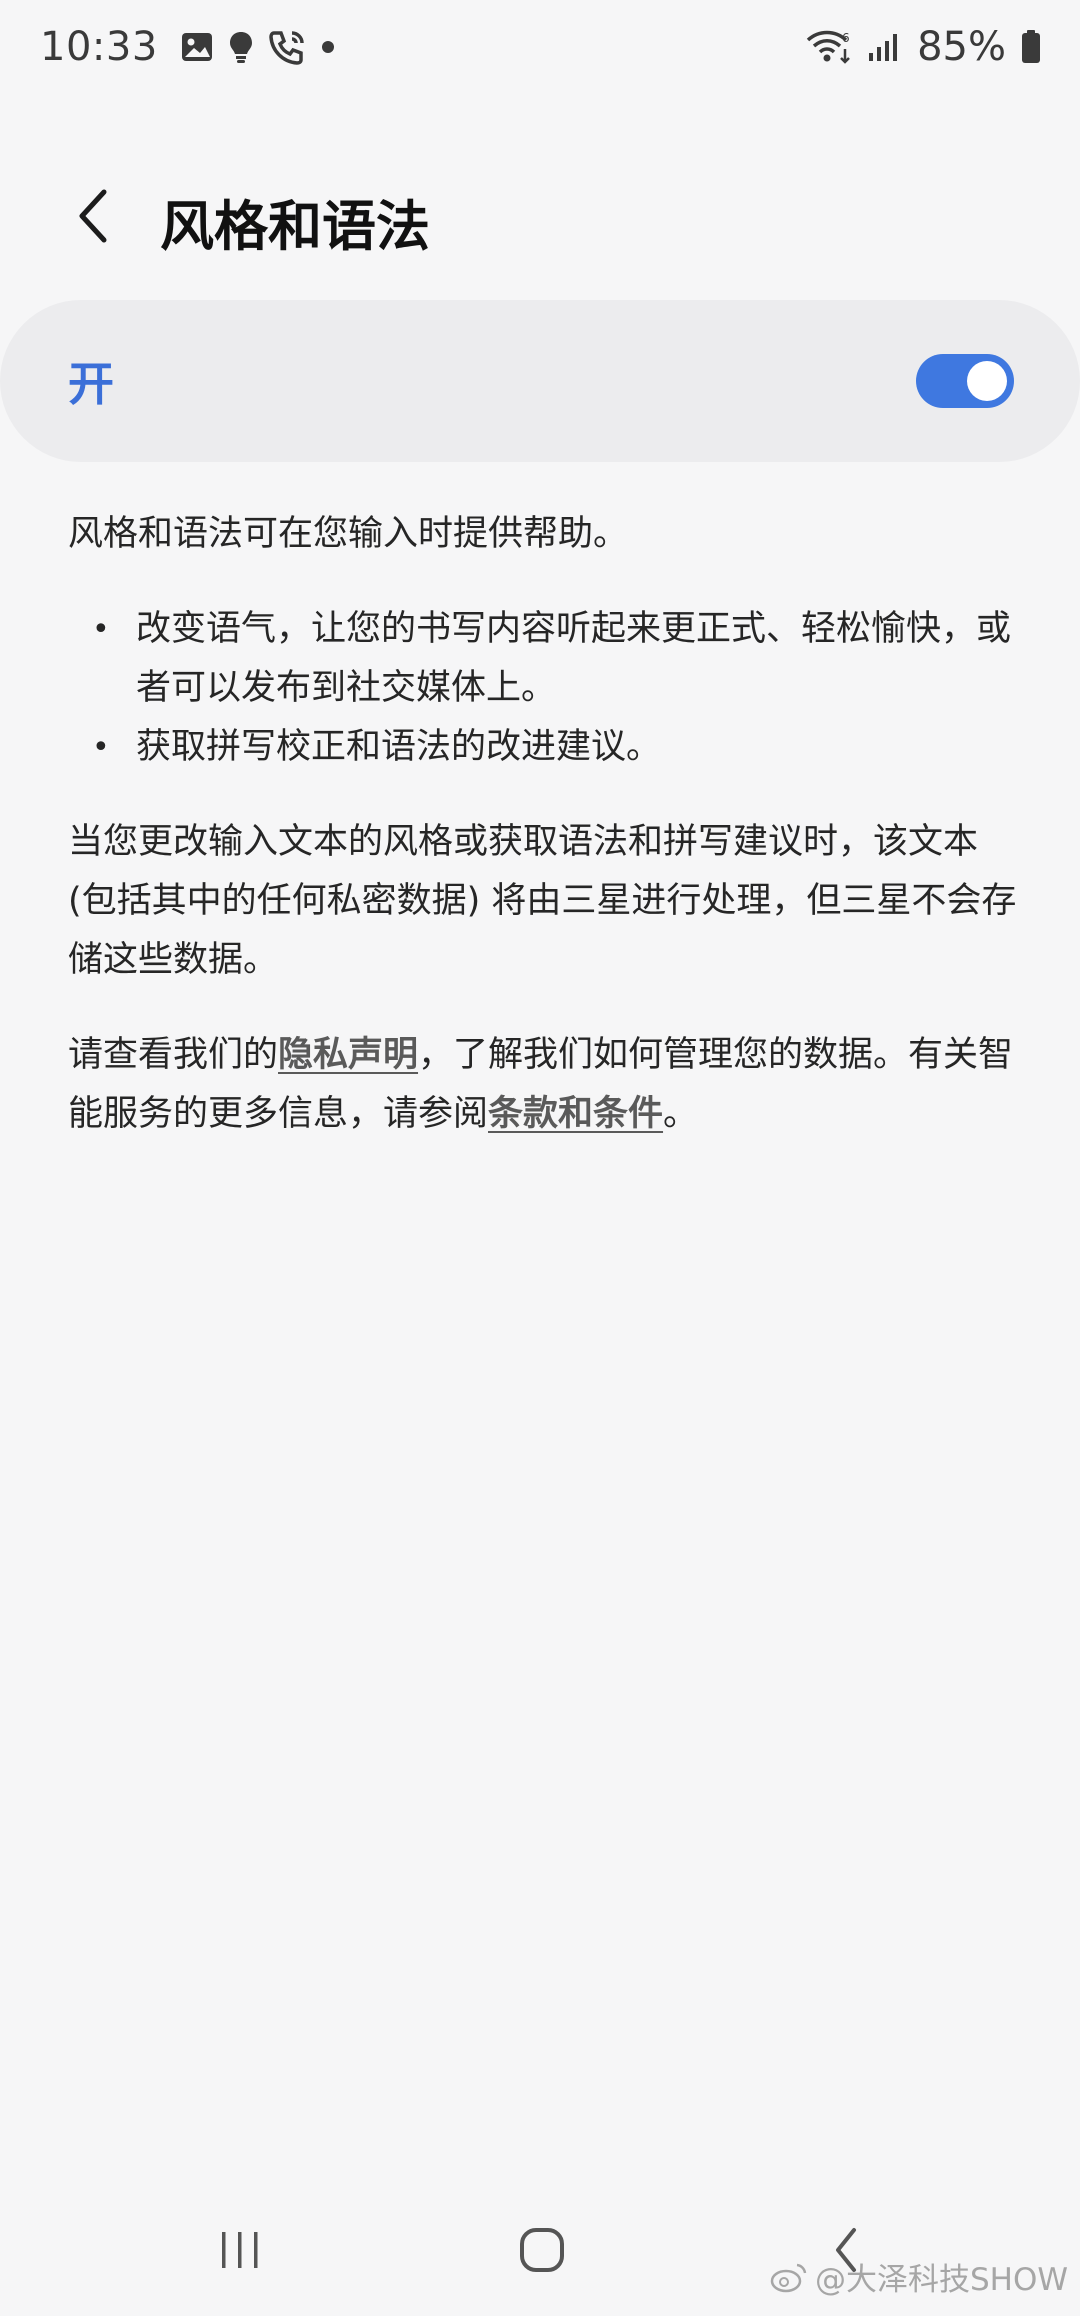 This screenshot has width=1080, height=2316. What do you see at coordinates (173, 1055) in the screenshot?
I see `privacy-prefix: 请查看我们的` at bounding box center [173, 1055].